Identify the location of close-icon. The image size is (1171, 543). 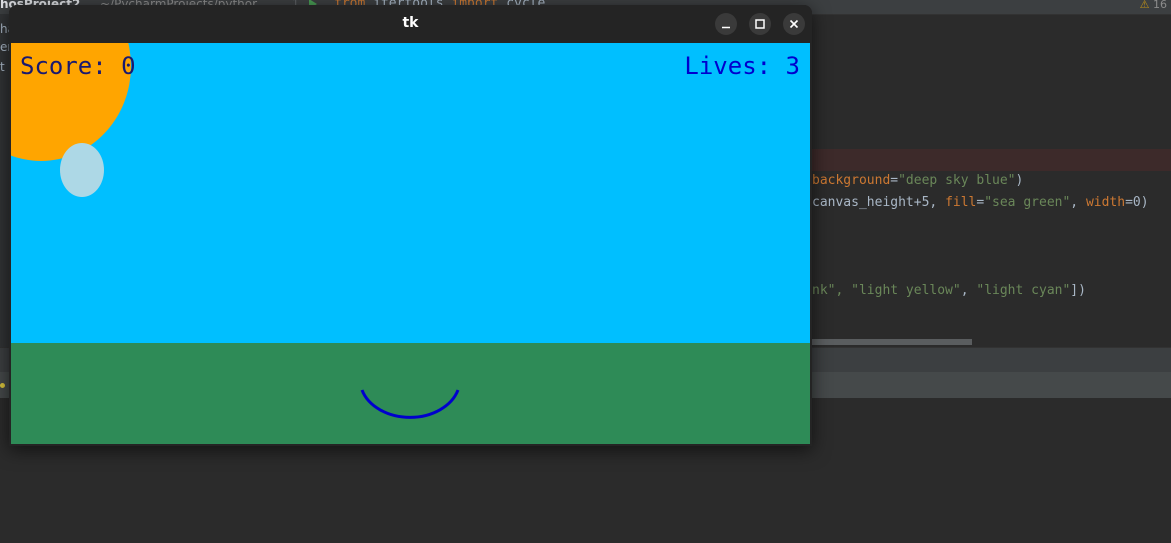
(794, 24).